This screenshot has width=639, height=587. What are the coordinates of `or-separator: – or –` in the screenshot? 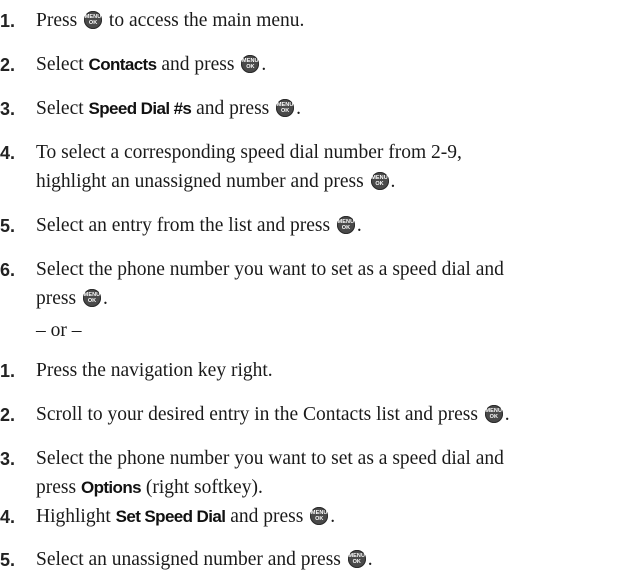 It's located at (59, 330).